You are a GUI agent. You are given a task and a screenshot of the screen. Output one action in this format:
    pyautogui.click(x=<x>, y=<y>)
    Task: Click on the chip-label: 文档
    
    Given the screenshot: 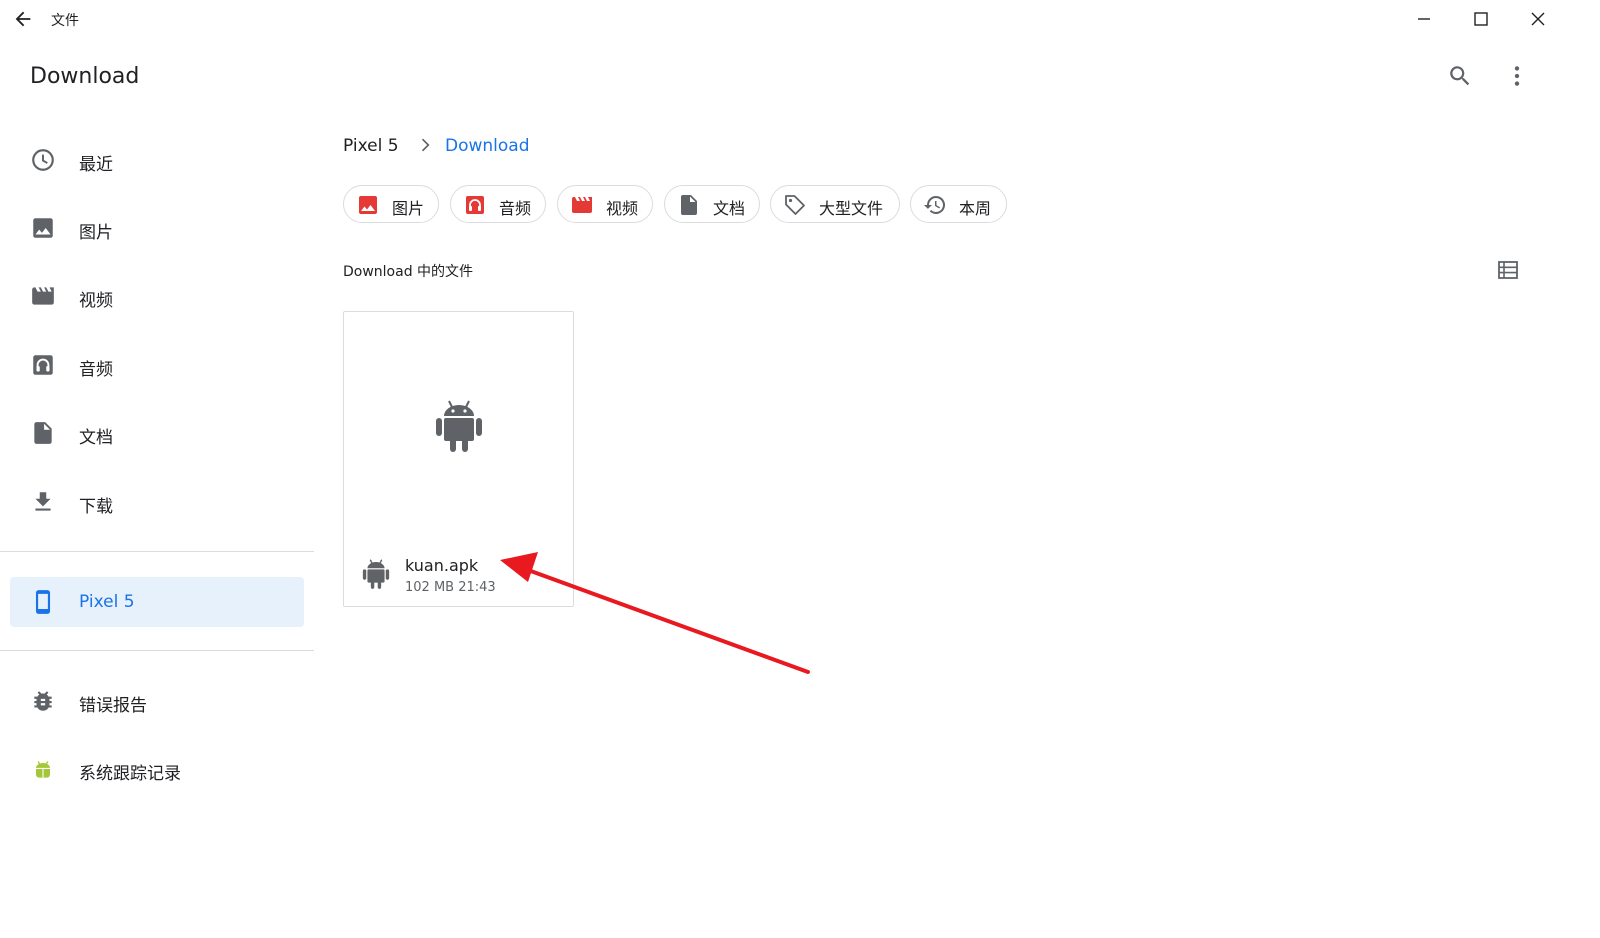 What is the action you would take?
    pyautogui.click(x=729, y=208)
    